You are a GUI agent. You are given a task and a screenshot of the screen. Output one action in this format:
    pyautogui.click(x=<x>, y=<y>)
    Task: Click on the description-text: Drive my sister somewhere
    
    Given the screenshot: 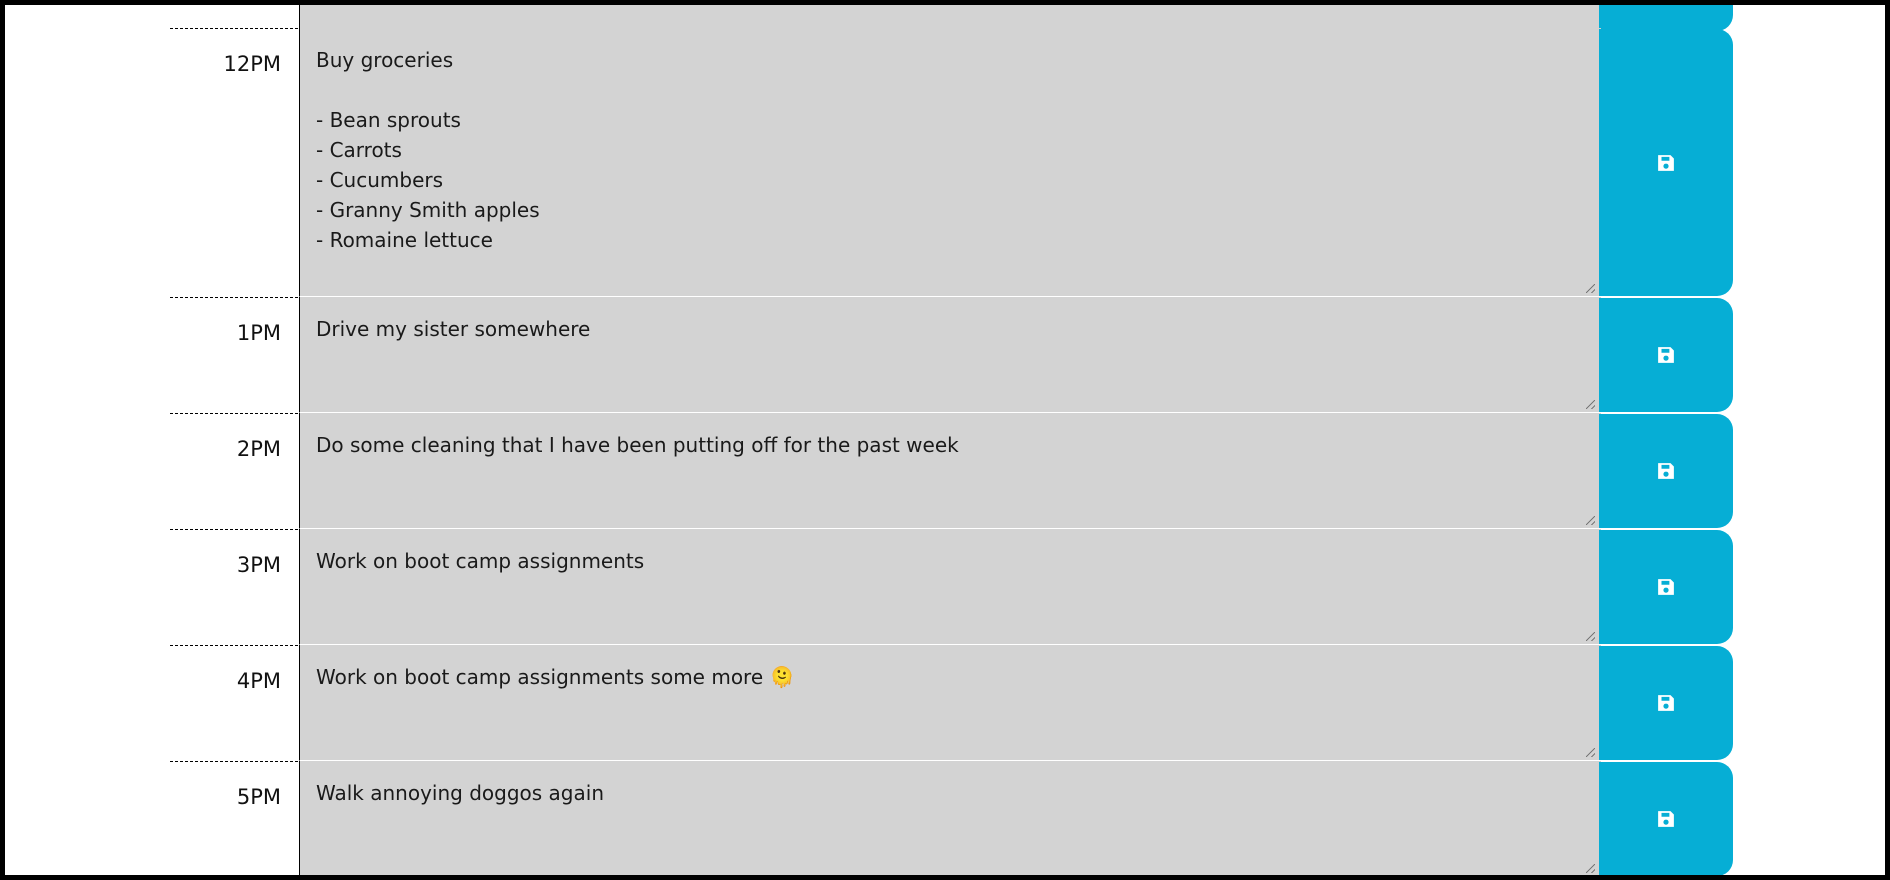 What is the action you would take?
    pyautogui.click(x=453, y=329)
    